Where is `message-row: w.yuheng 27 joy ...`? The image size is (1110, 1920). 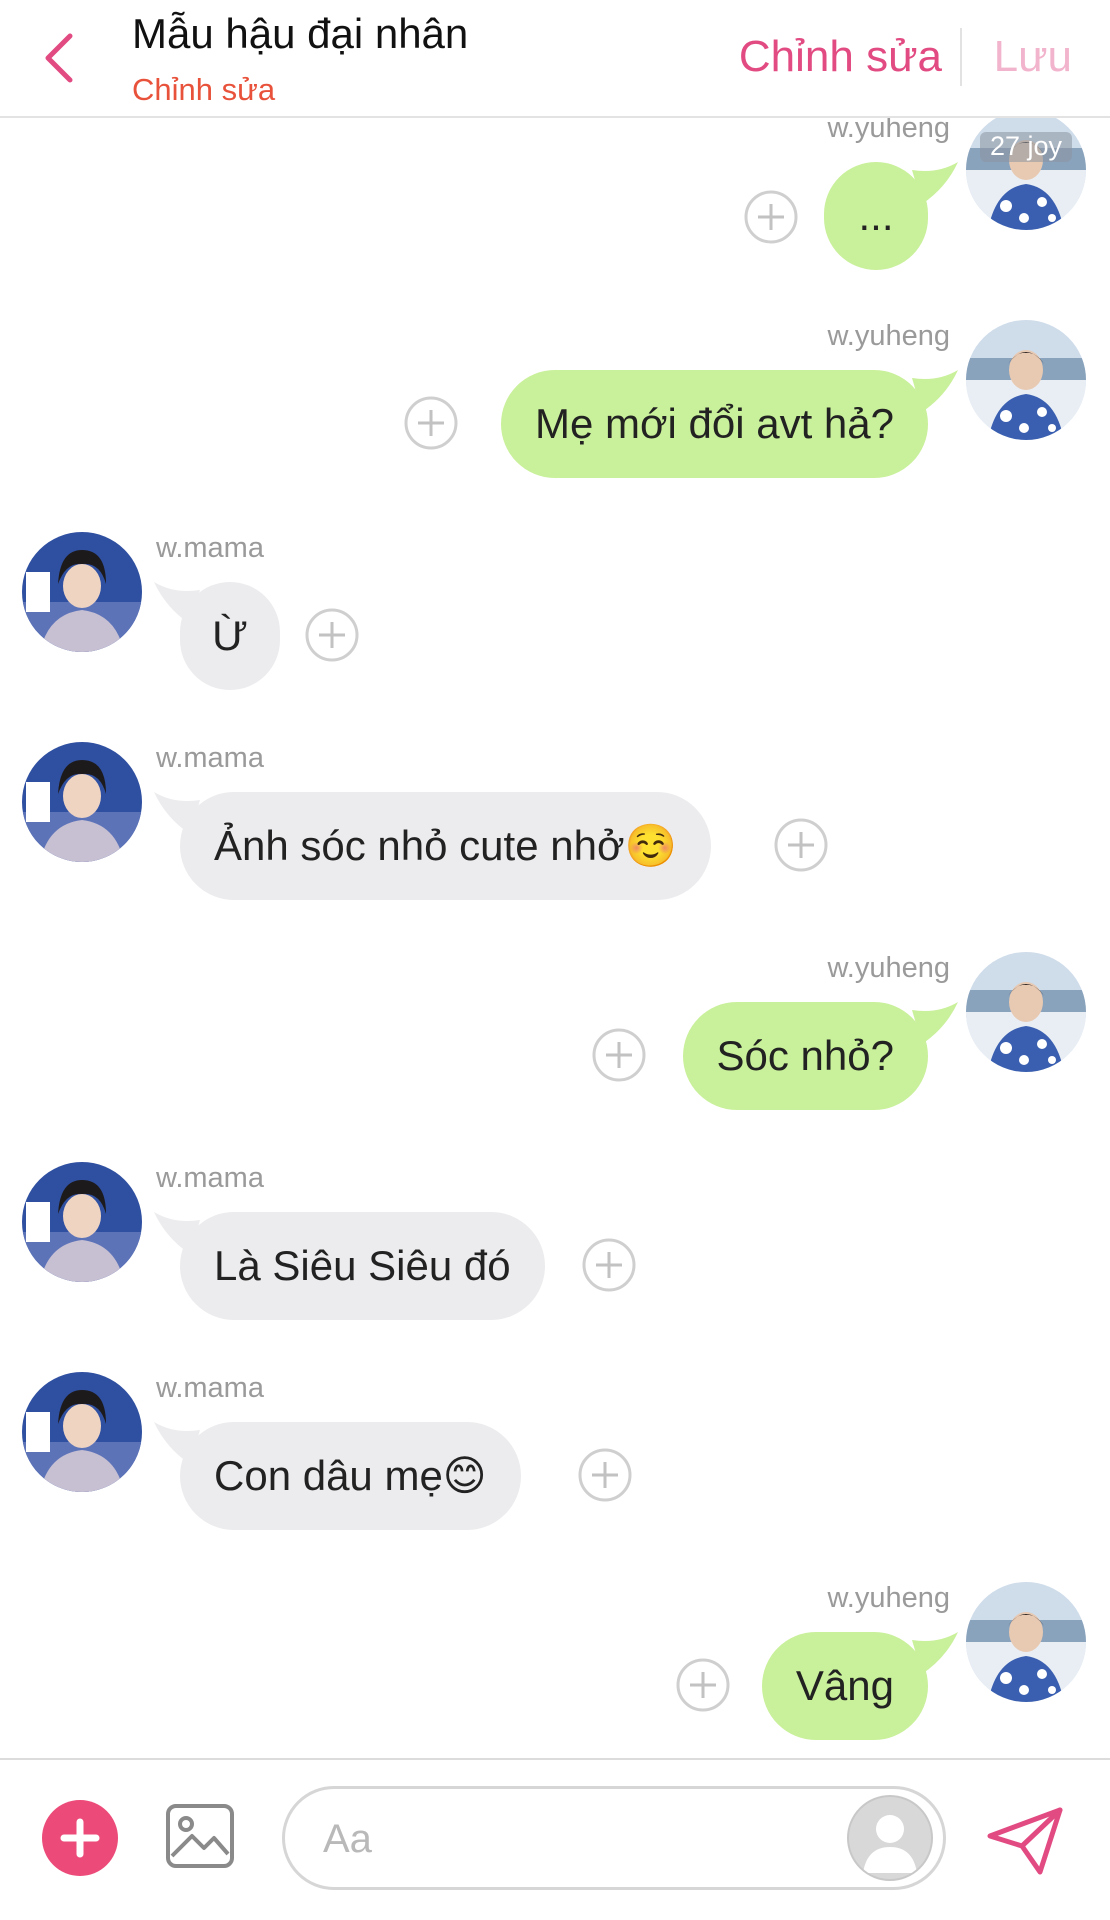
message-row: w.yuheng 27 joy ... is located at coordinates (555, 218).